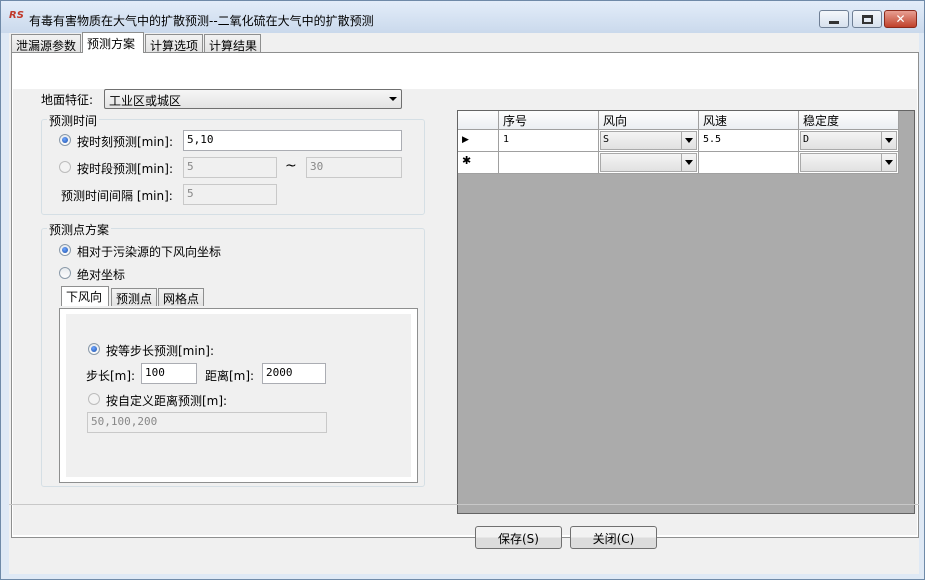 This screenshot has height=580, width=925. I want to click on distance-label: 距离[m]:, so click(230, 376).